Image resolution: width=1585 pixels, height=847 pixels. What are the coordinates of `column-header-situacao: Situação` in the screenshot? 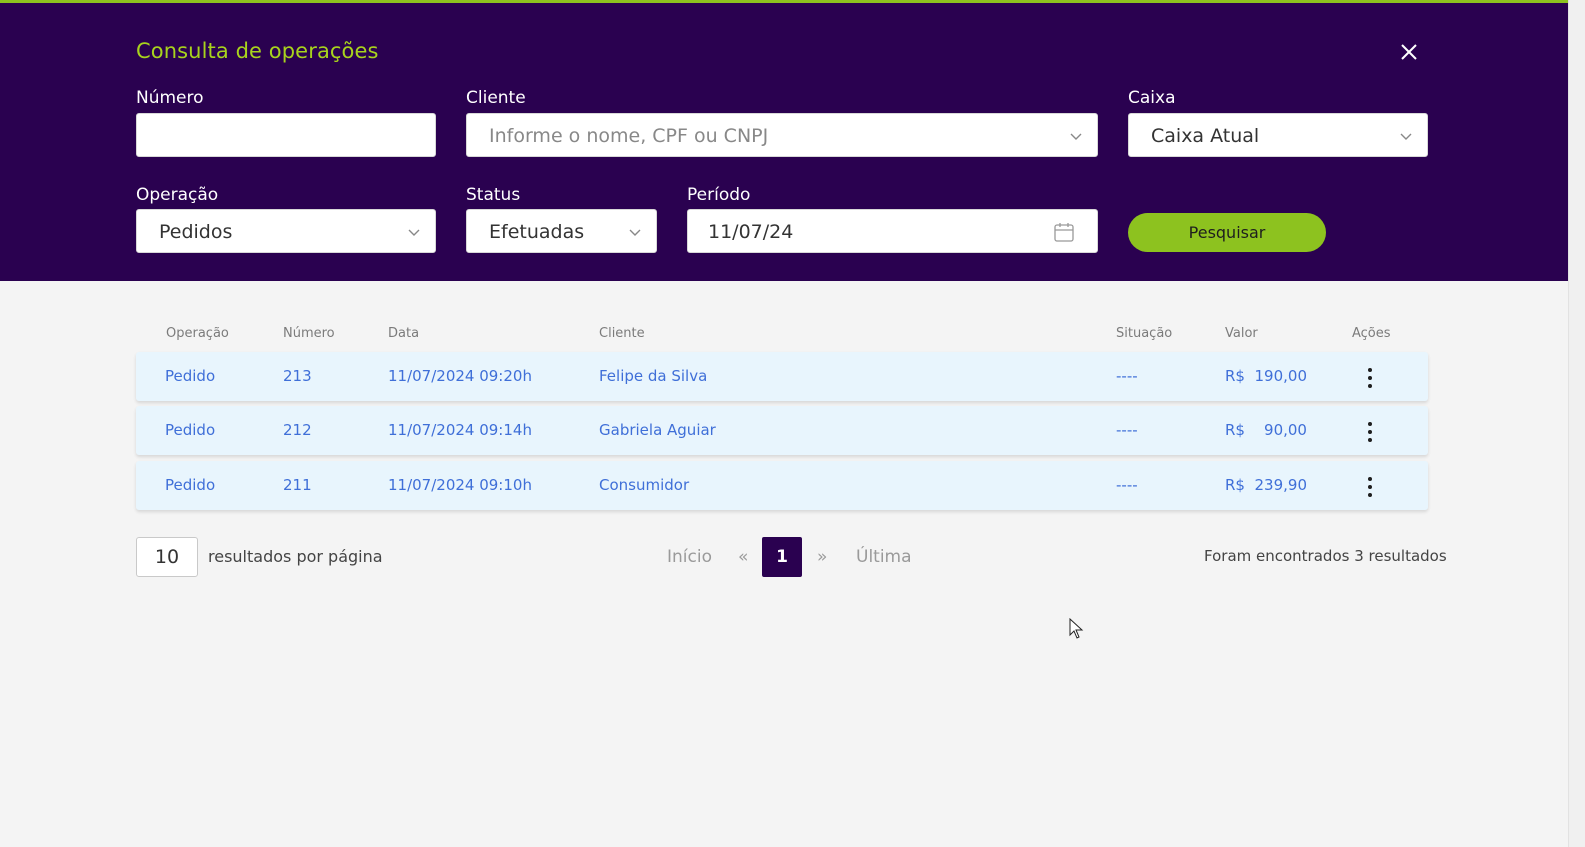 It's located at (1144, 333).